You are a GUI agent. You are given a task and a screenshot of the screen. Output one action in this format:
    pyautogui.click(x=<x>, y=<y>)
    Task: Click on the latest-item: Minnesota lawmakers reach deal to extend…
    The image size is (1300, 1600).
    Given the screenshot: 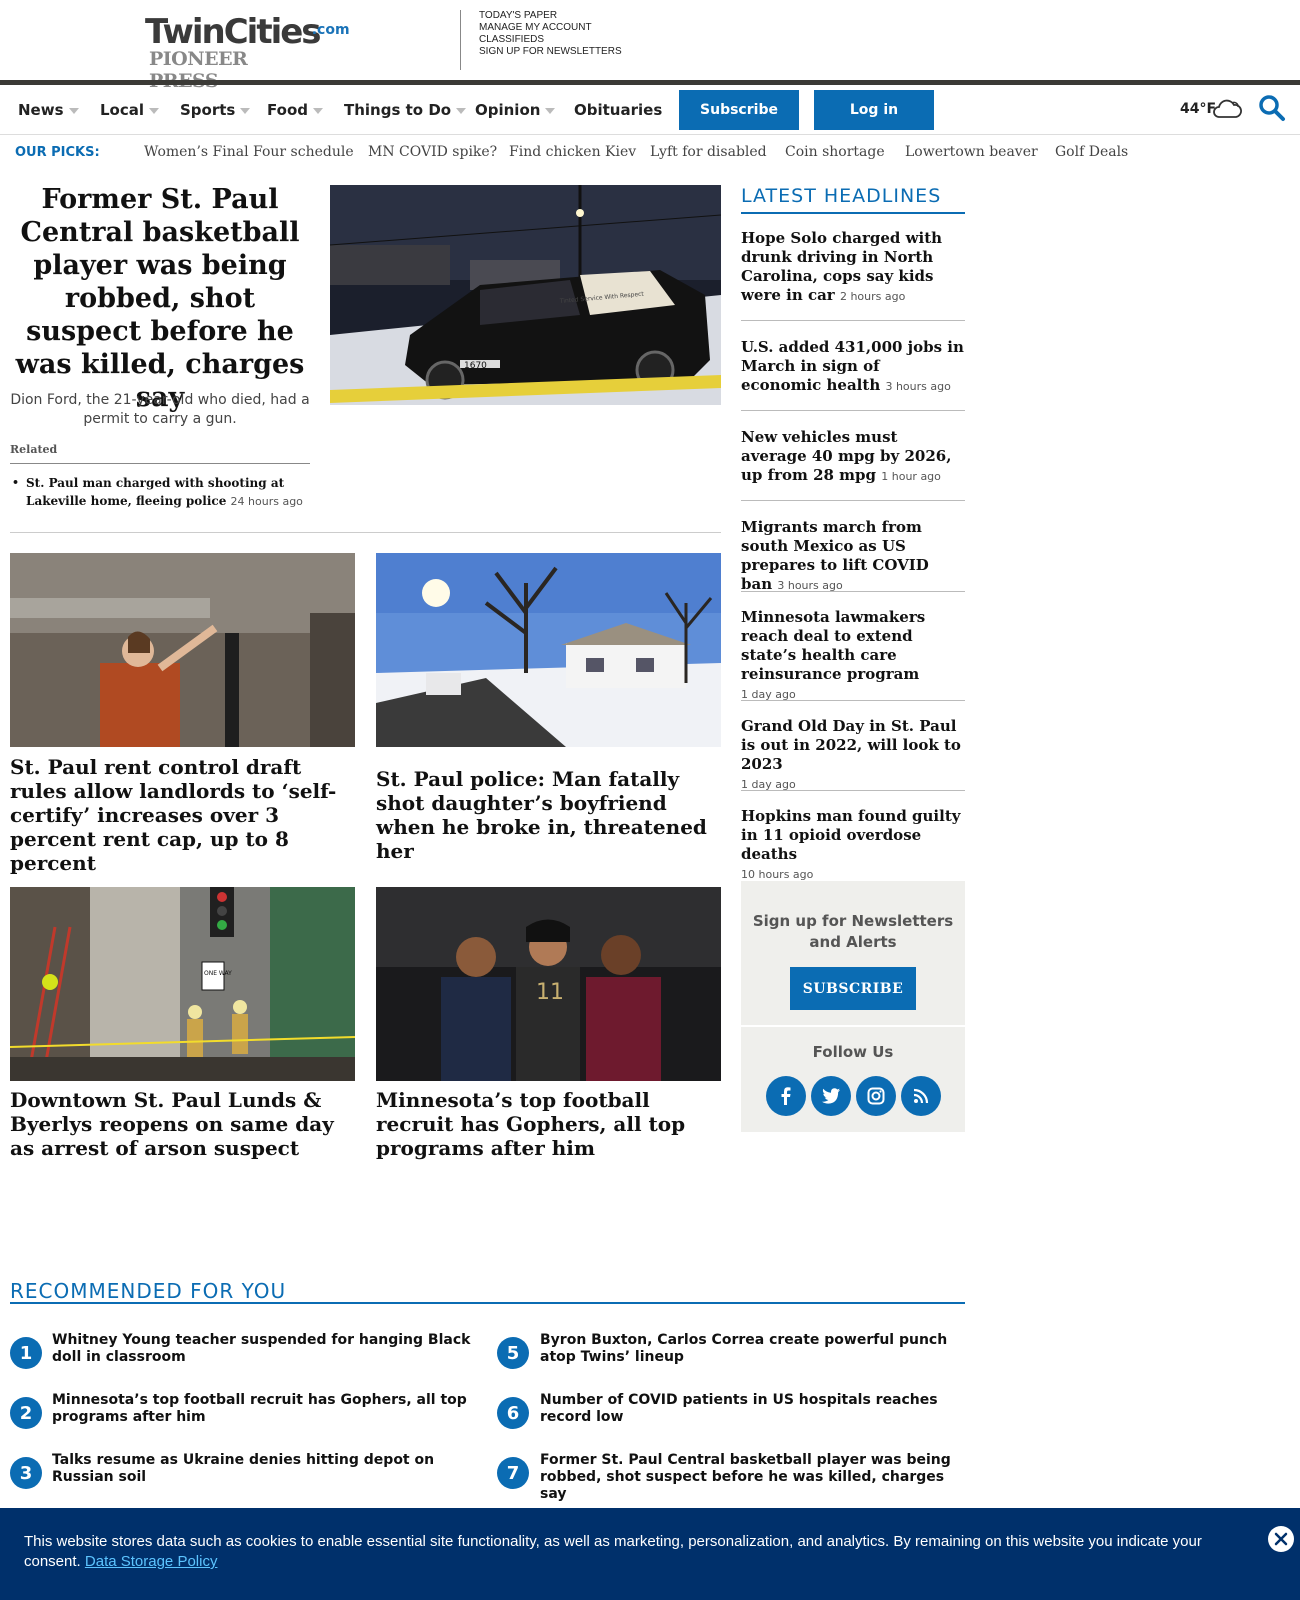 What is the action you would take?
    pyautogui.click(x=853, y=655)
    